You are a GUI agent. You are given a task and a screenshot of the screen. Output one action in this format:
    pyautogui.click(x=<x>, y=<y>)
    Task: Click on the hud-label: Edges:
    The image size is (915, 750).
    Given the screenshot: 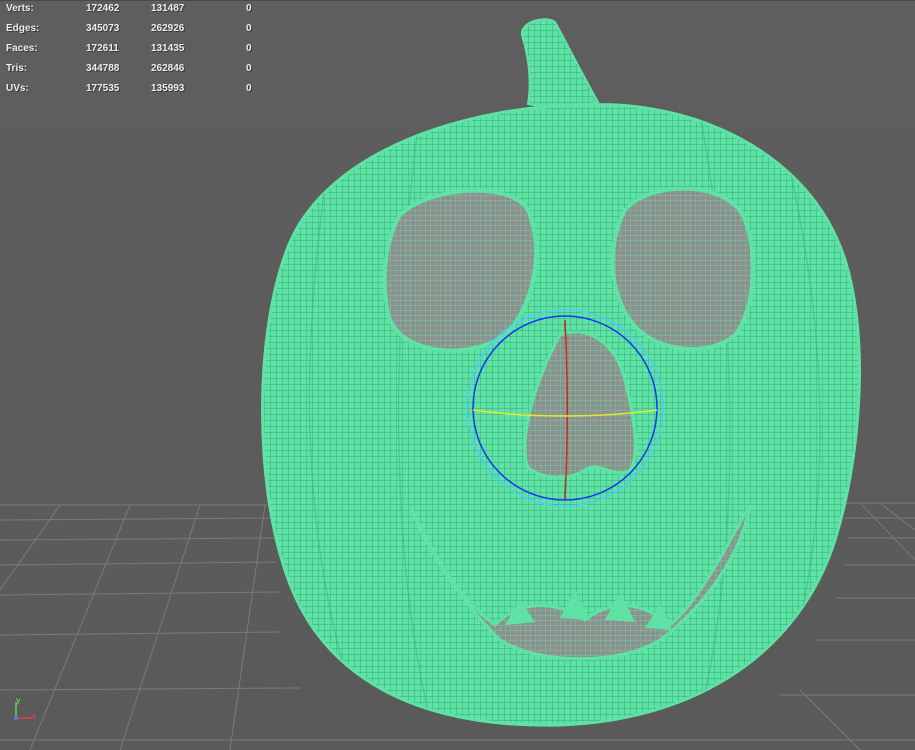 What is the action you would take?
    pyautogui.click(x=23, y=28)
    